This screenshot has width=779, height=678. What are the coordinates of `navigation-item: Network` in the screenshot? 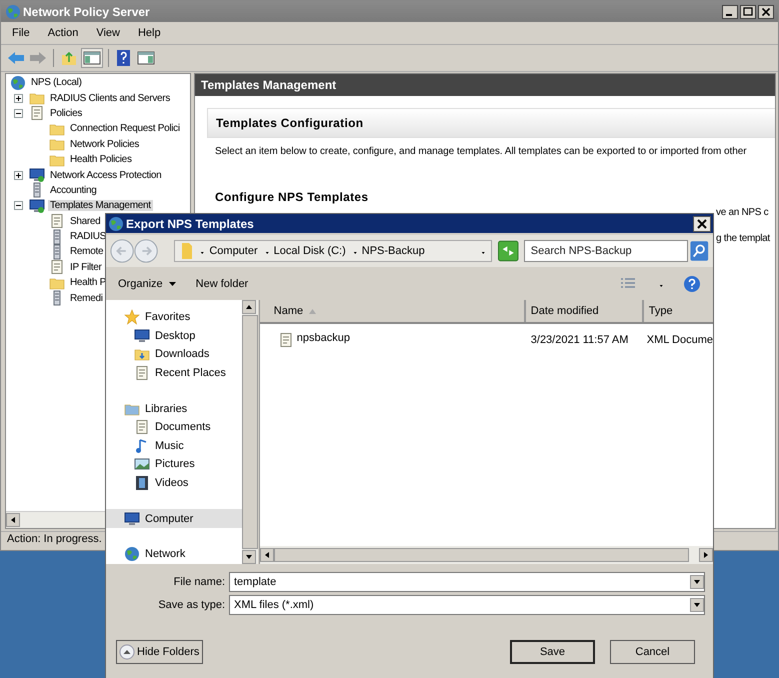 It's located at (174, 554).